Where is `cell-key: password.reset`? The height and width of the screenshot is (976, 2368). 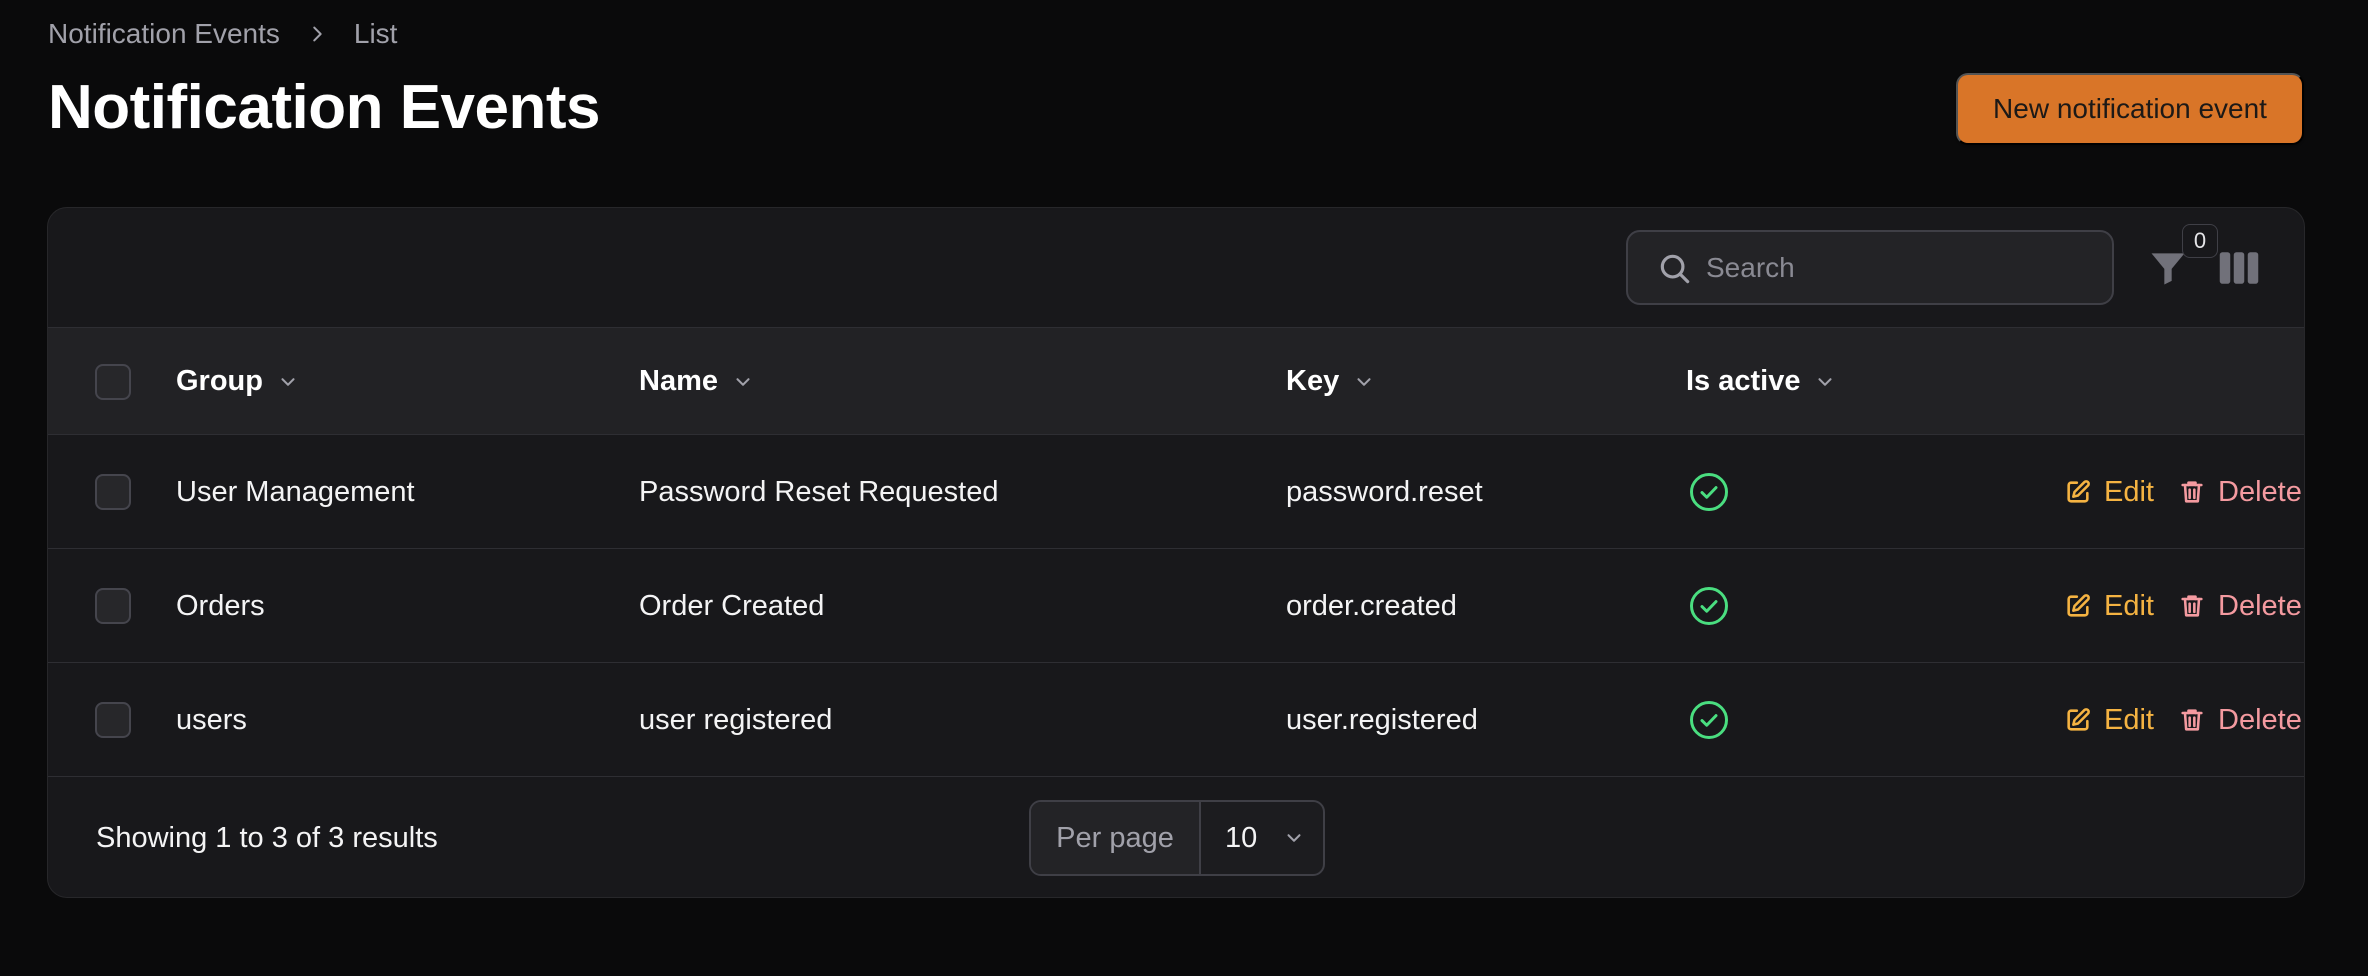 cell-key: password.reset is located at coordinates (1384, 491).